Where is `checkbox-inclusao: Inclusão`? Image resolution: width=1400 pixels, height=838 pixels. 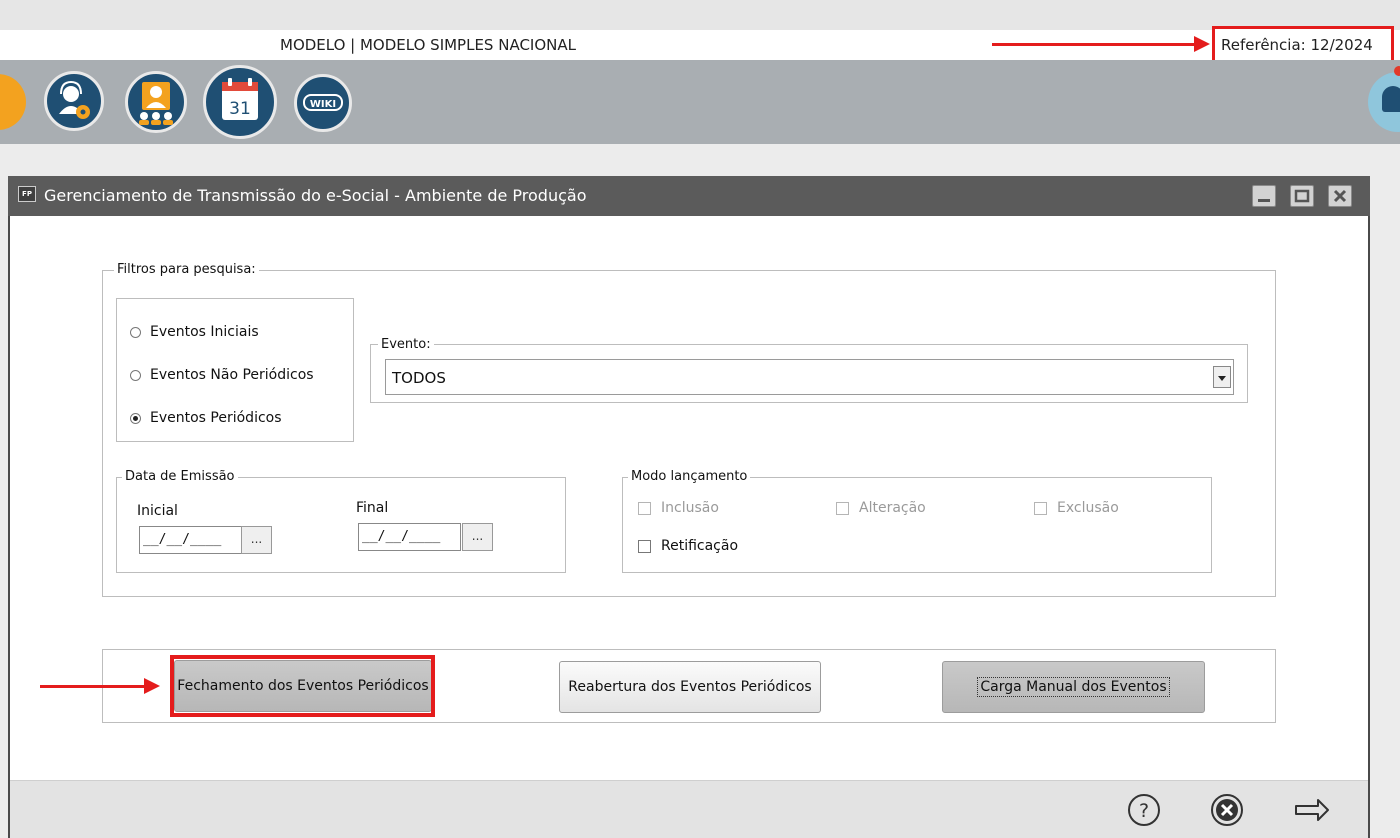
checkbox-inclusao: Inclusão is located at coordinates (678, 508).